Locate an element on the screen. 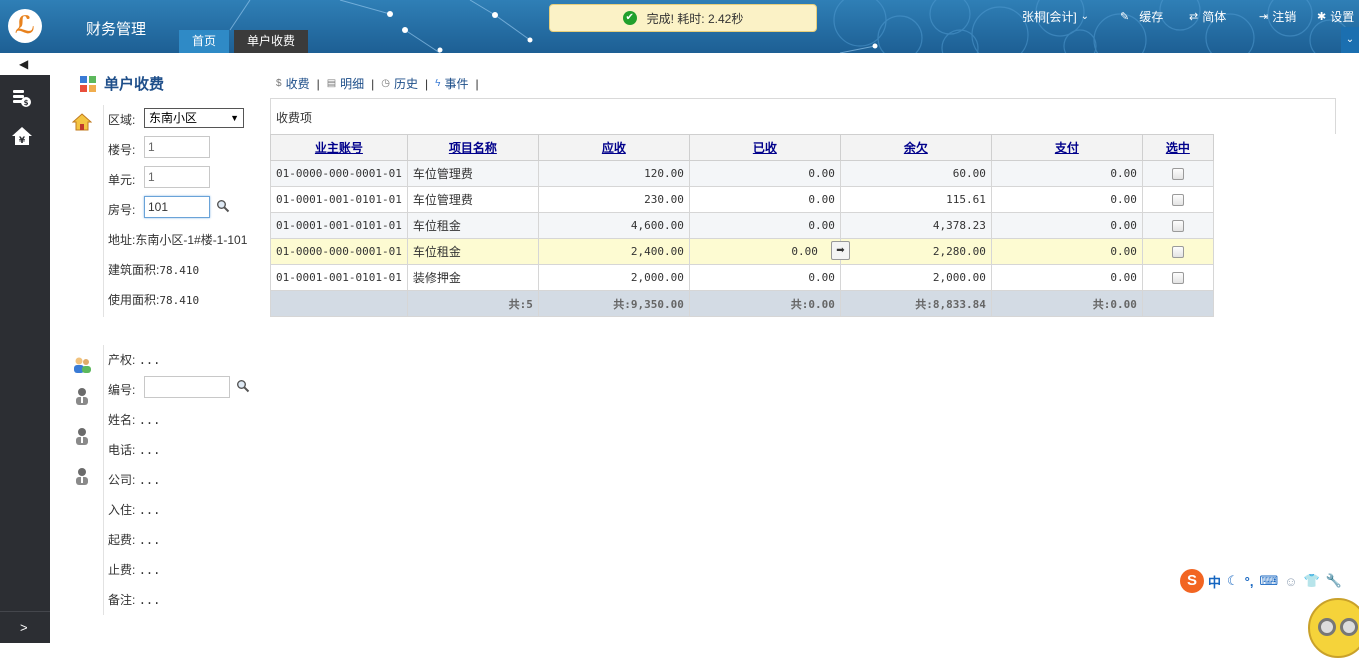  user-icon: ☺ is located at coordinates (1290, 581).